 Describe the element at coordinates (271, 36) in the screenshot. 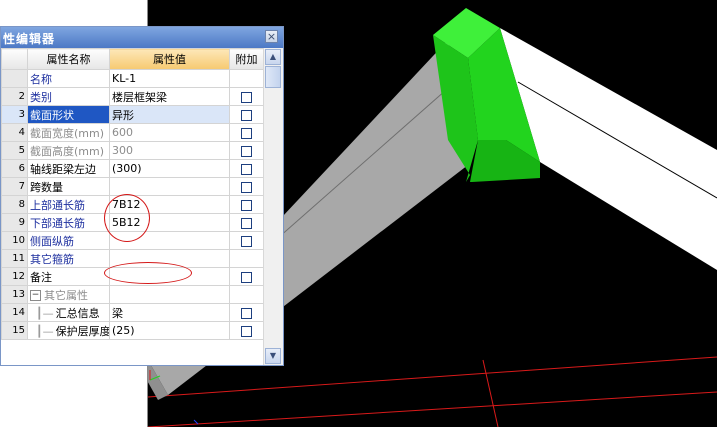

I see `close-icon: ×` at that location.